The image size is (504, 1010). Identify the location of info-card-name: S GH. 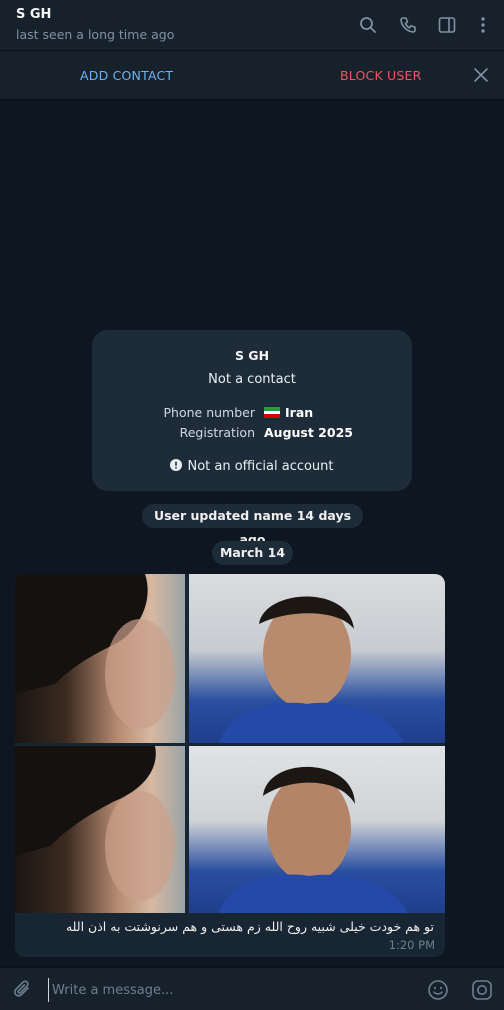
(252, 355).